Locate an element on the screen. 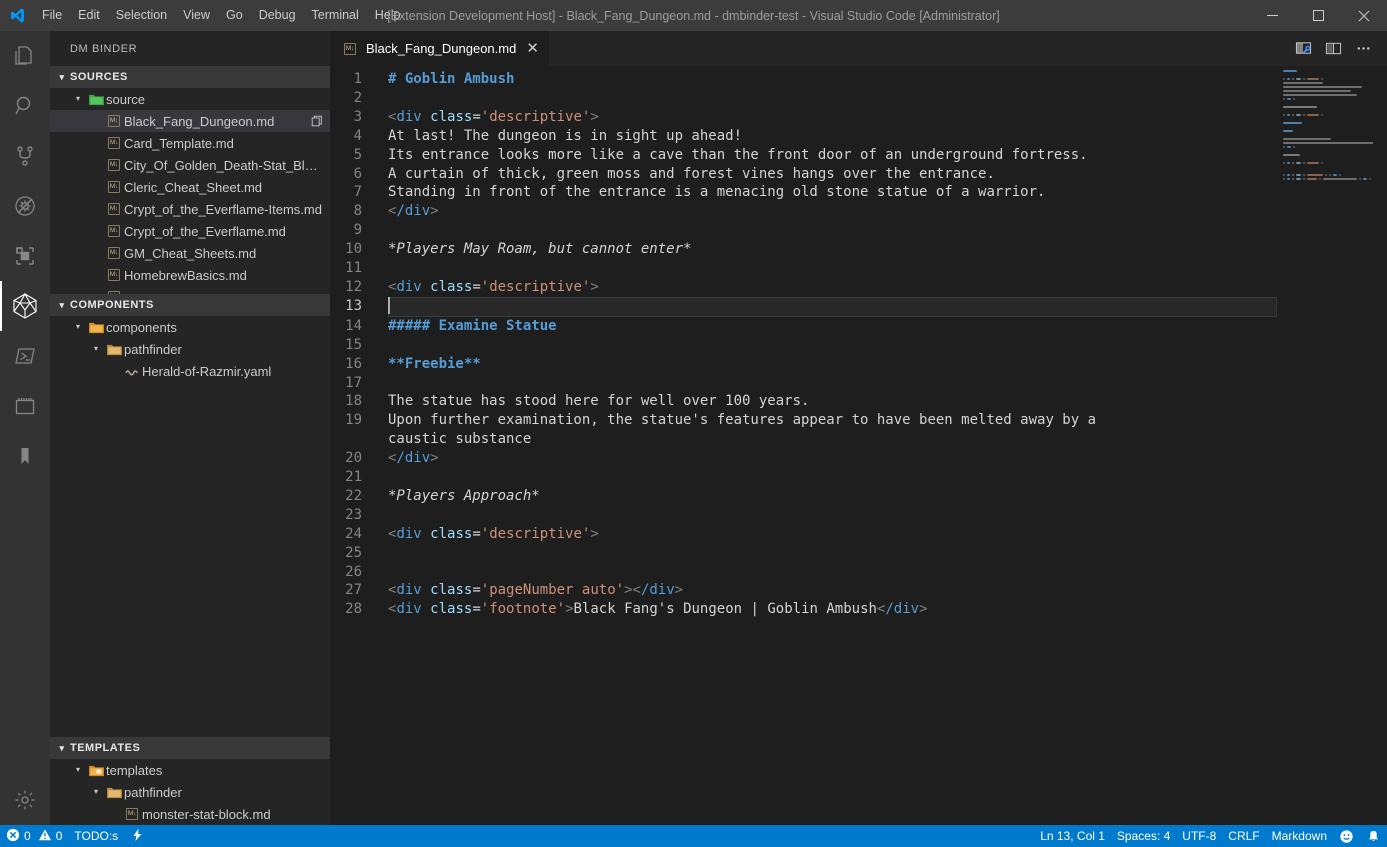  activity-explorer-icon is located at coordinates (25, 56).